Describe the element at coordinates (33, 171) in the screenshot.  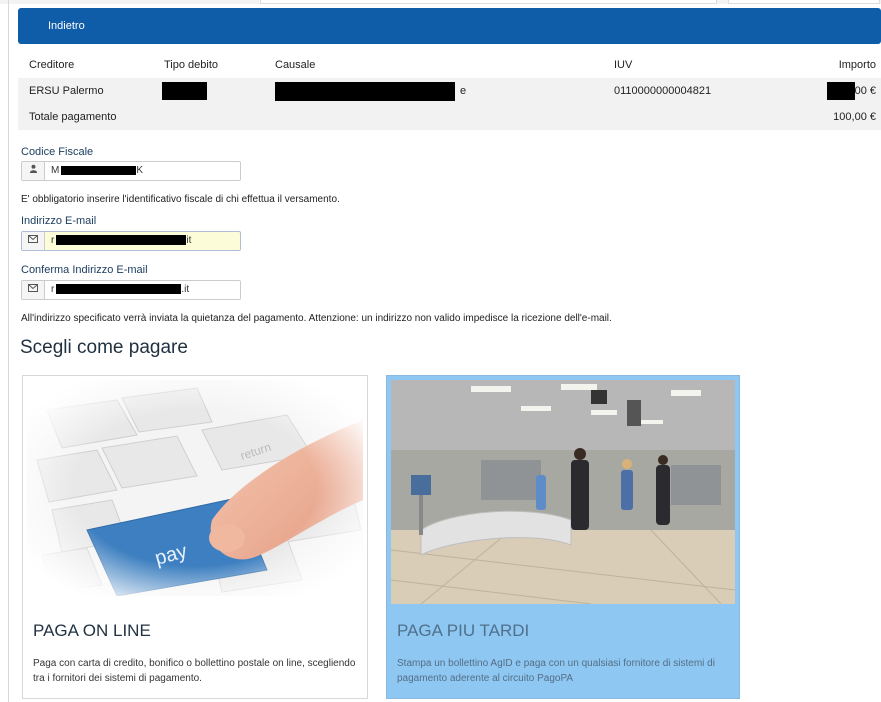
I see `user-icon` at that location.